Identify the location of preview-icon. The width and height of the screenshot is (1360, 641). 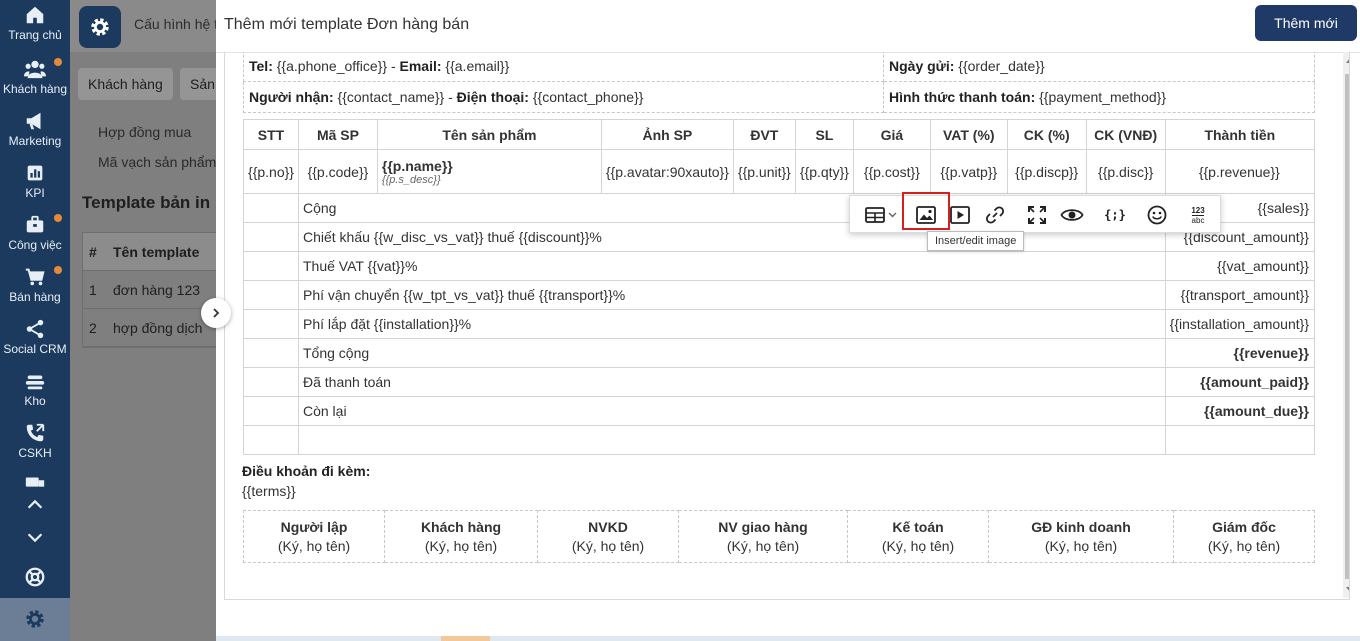
(1072, 215).